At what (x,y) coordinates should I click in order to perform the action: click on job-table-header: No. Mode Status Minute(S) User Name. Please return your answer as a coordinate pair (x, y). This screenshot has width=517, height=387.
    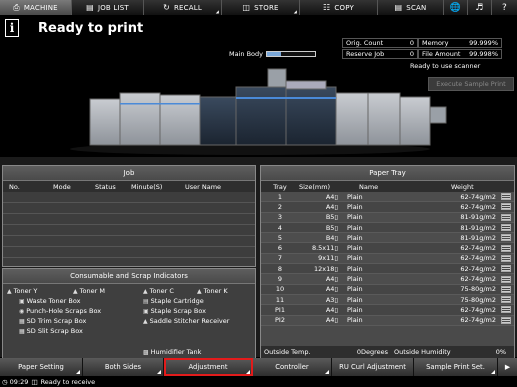
    Looking at the image, I should click on (129, 186).